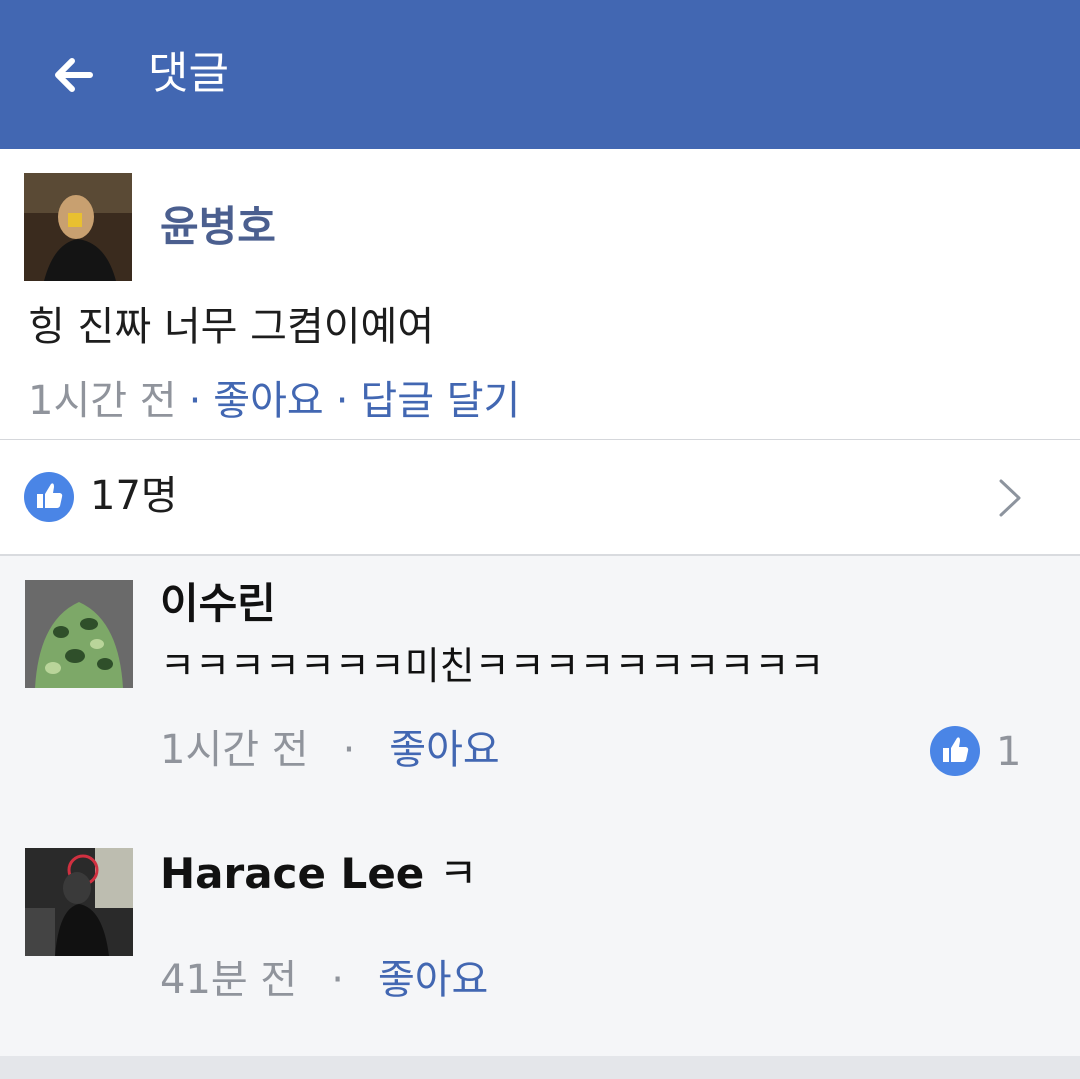  I want to click on reply-meta: 1시간 전 · 좋아요, so click(330, 750).